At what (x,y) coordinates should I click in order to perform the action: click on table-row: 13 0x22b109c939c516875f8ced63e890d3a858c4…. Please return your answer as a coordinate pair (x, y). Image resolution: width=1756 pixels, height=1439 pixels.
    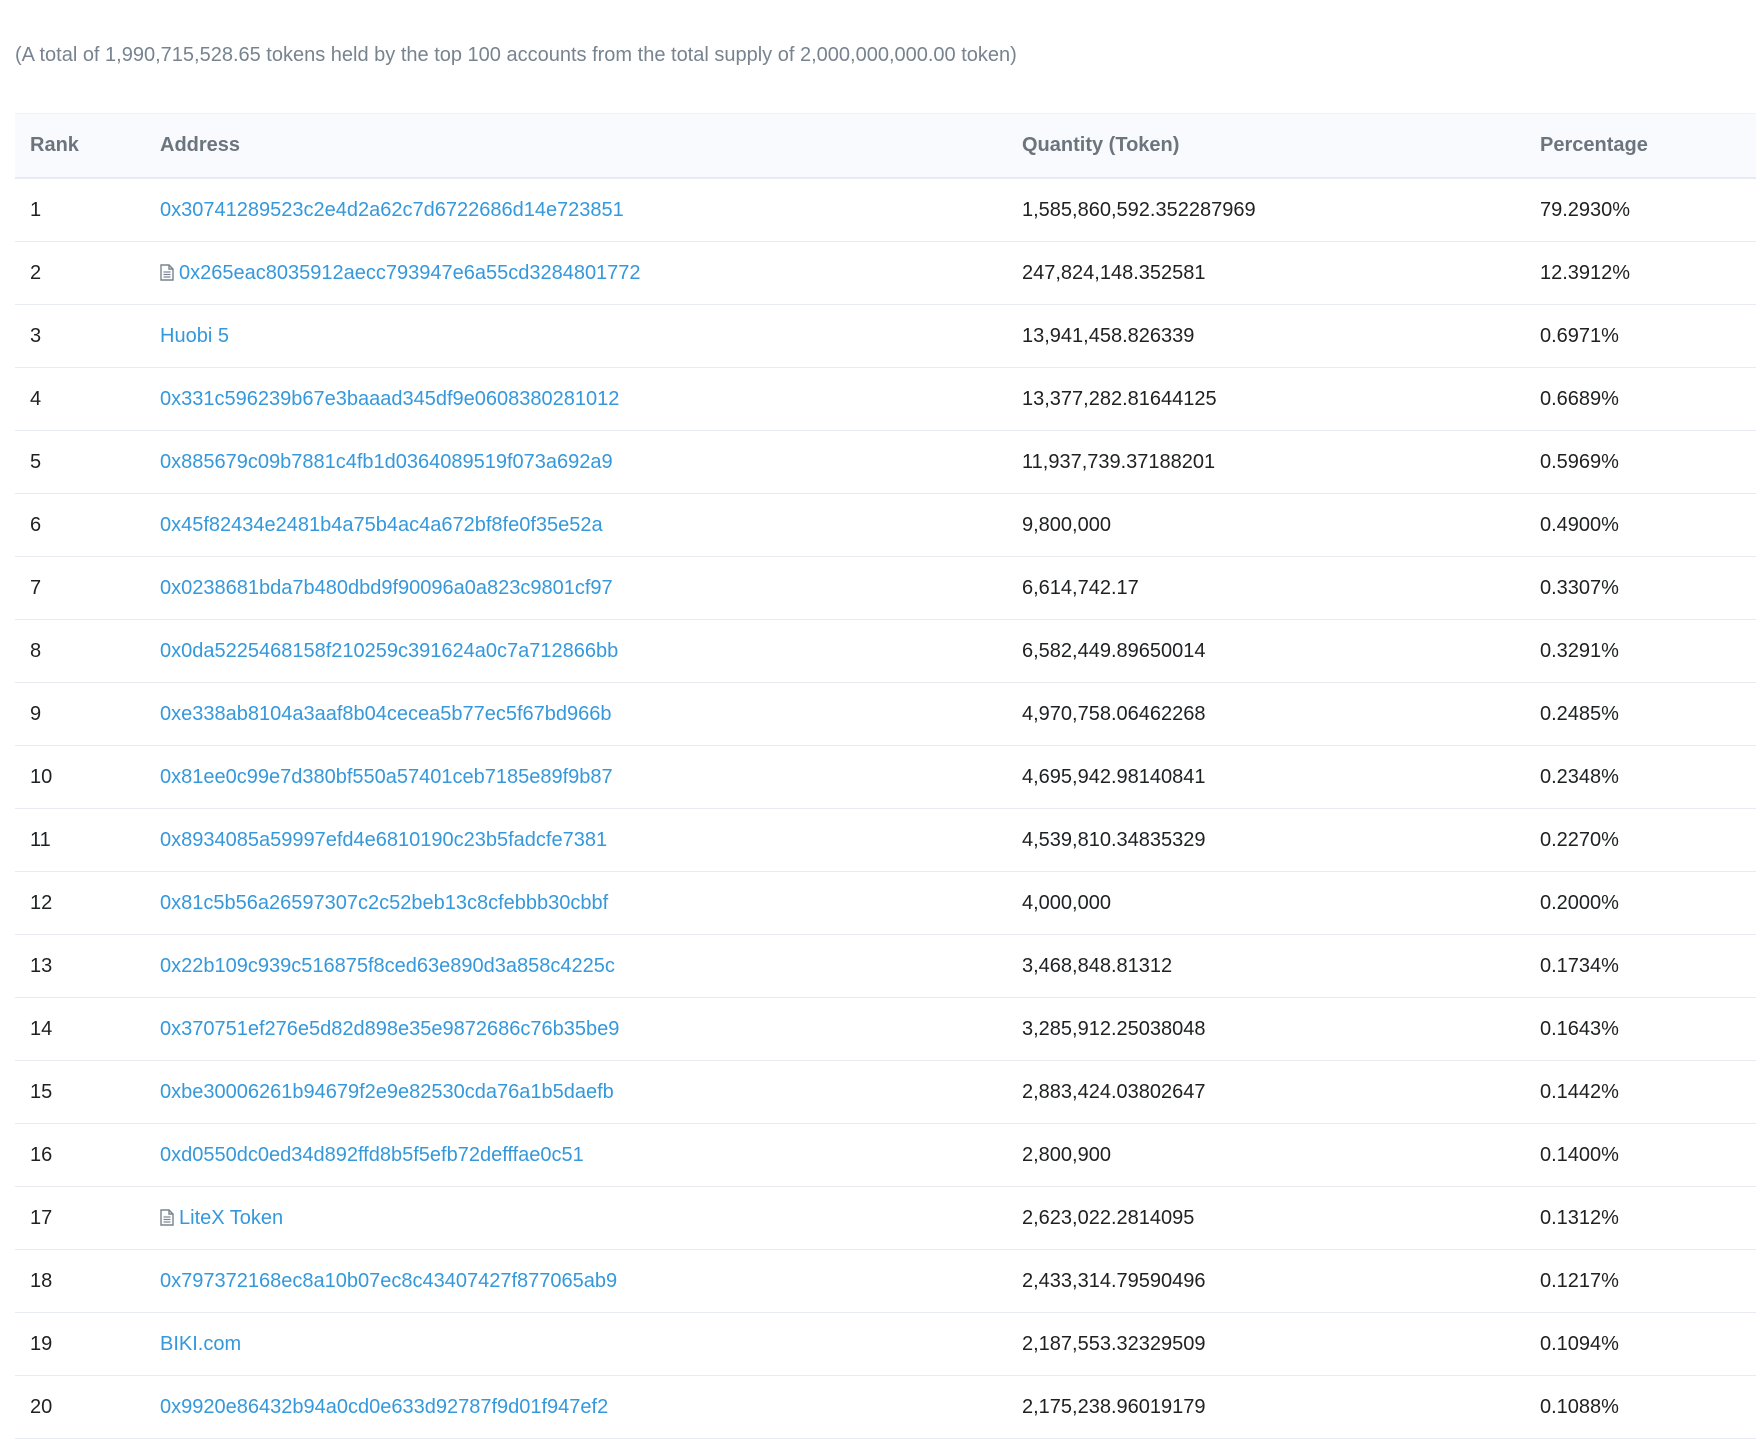
    Looking at the image, I should click on (885, 966).